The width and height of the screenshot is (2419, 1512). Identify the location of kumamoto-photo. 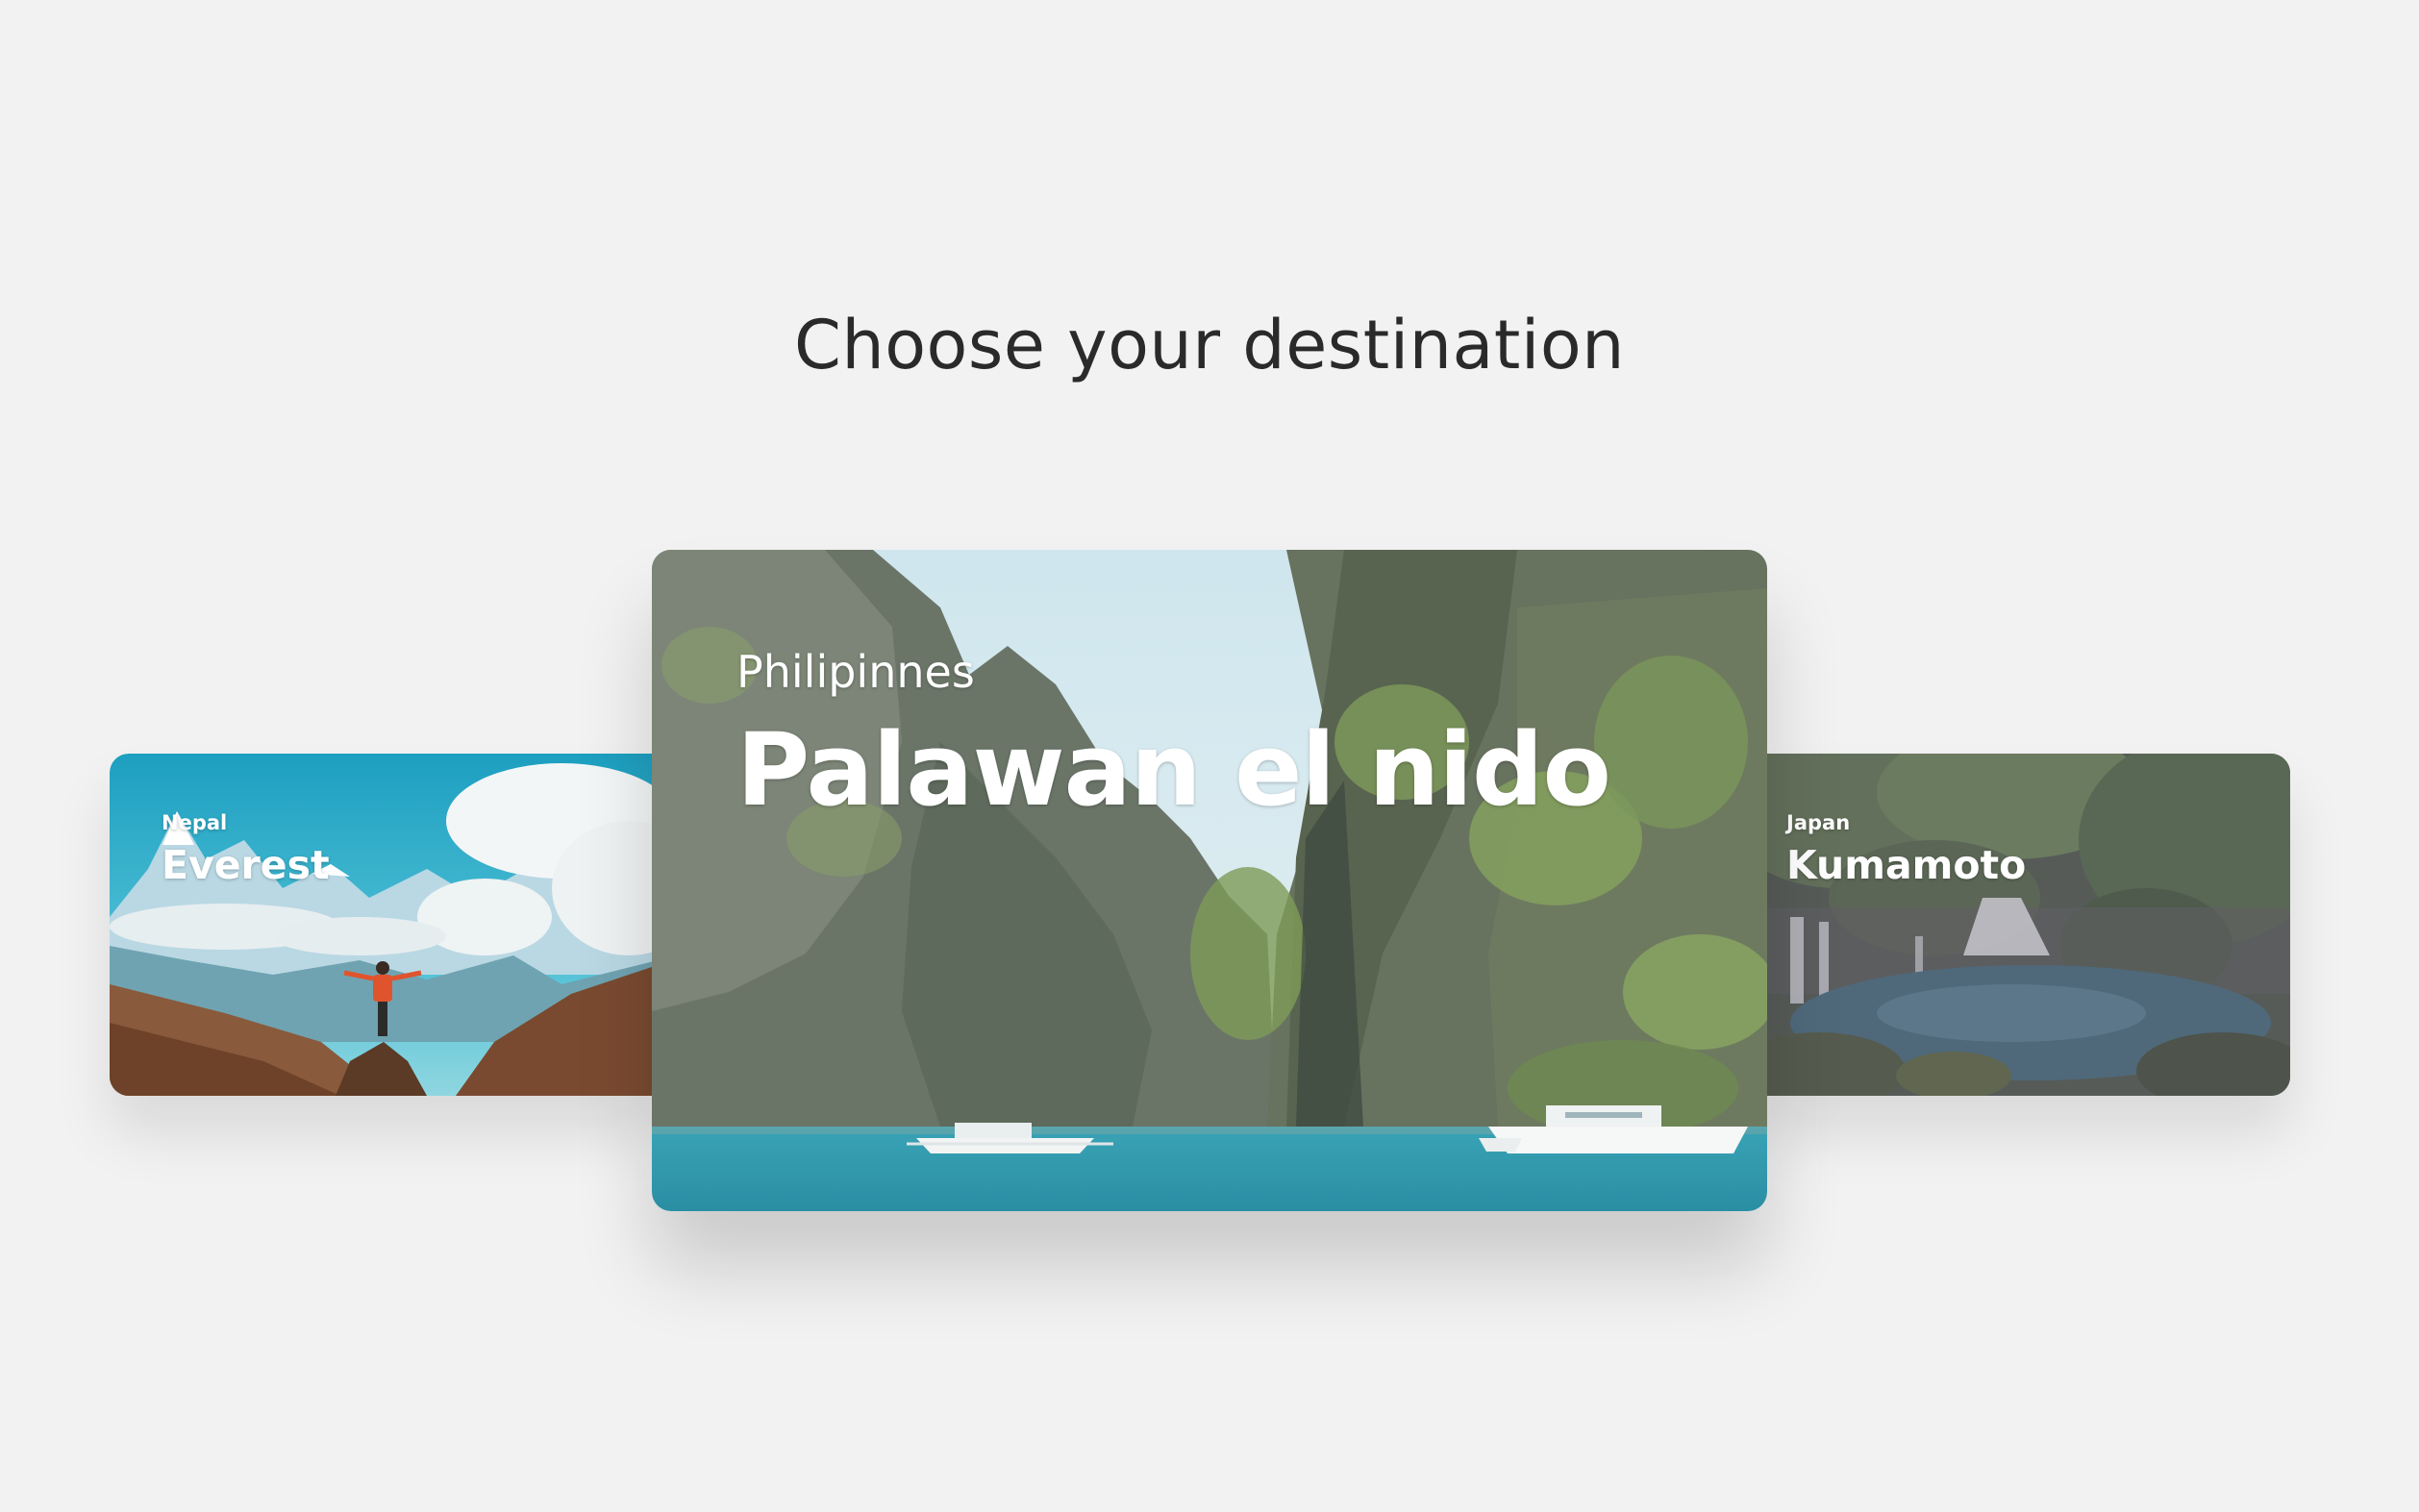
(2025, 925).